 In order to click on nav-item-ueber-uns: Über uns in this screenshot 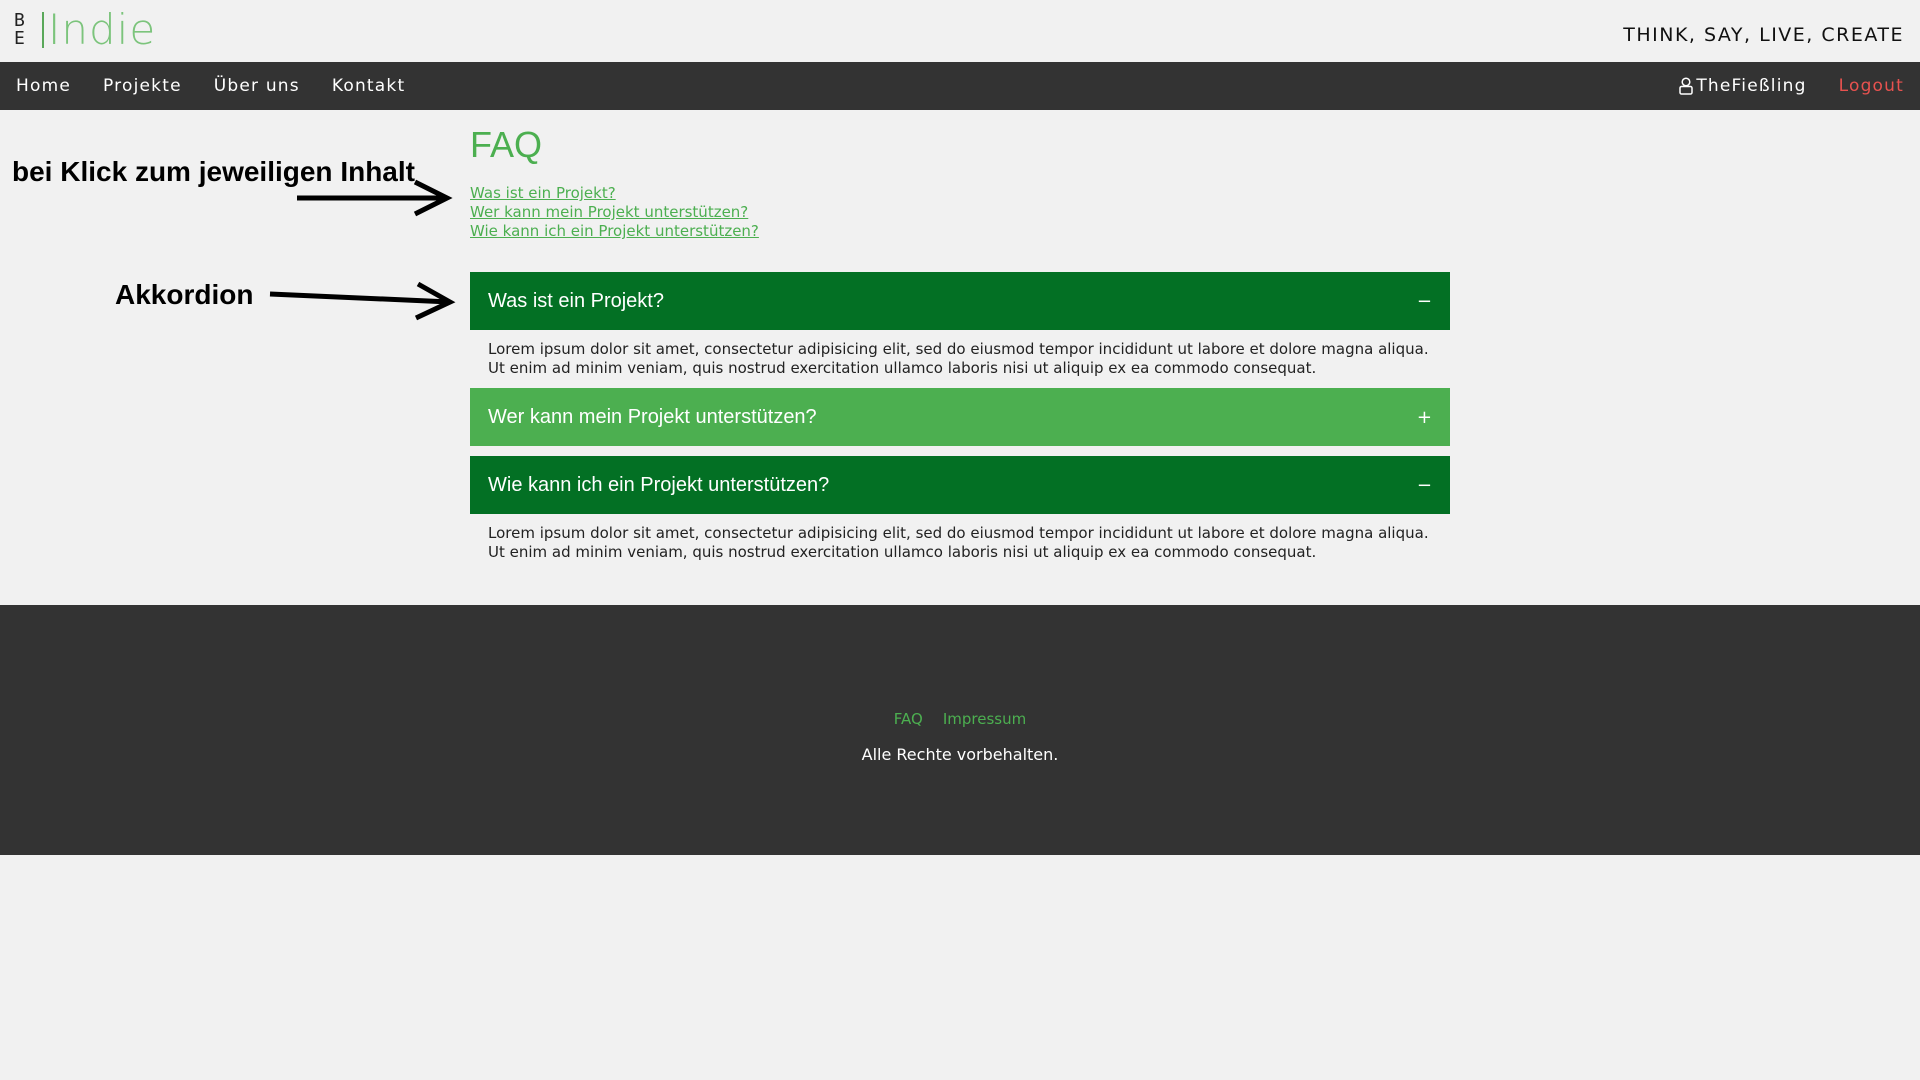, I will do `click(257, 86)`.